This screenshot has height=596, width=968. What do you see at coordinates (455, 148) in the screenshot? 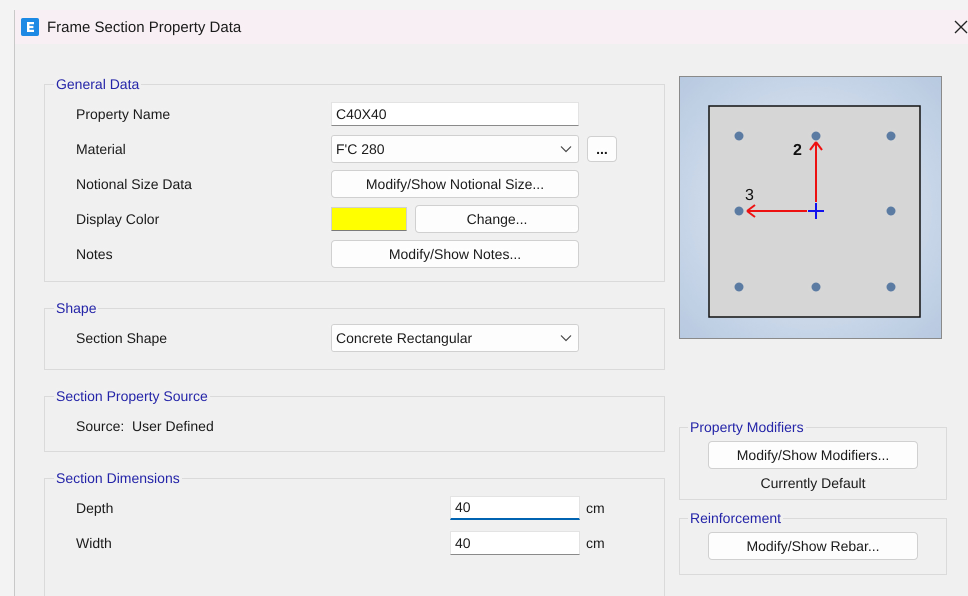
I see `dropdown: F'C 280` at bounding box center [455, 148].